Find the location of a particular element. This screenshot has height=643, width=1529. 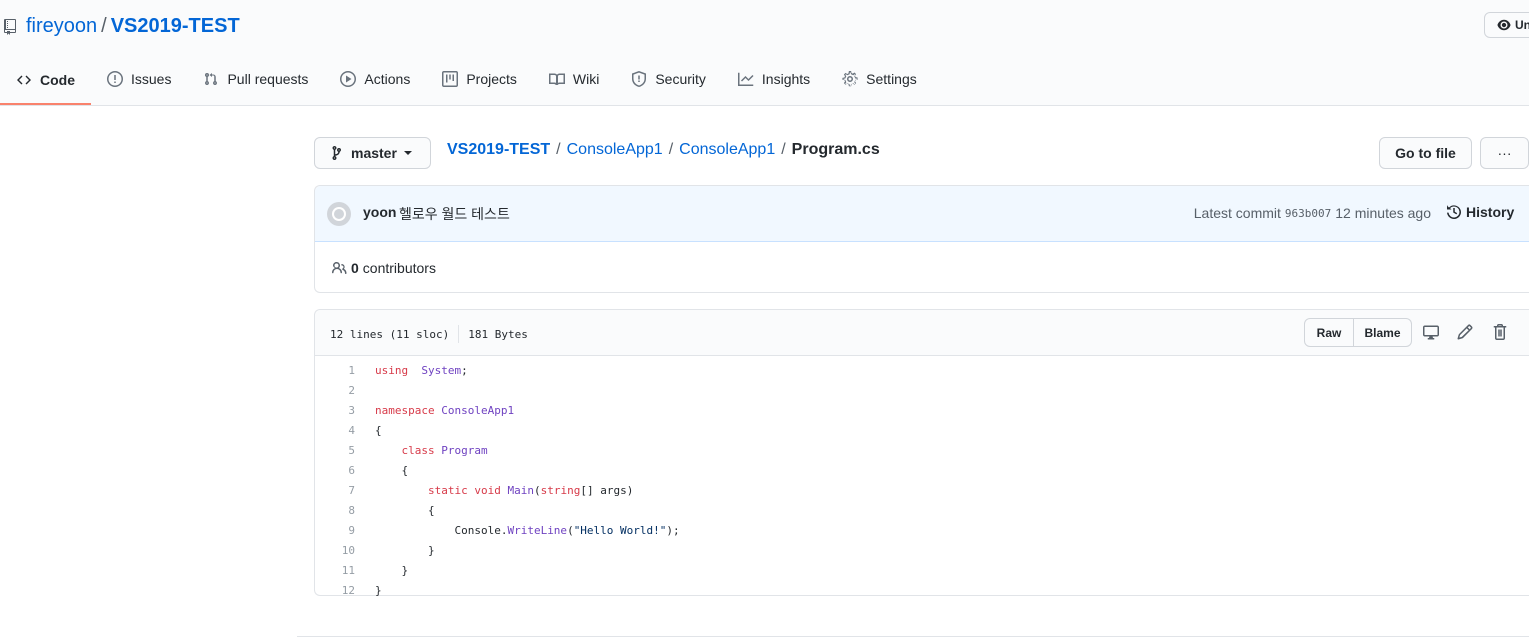

tab-settings: Settings is located at coordinates (879, 80).